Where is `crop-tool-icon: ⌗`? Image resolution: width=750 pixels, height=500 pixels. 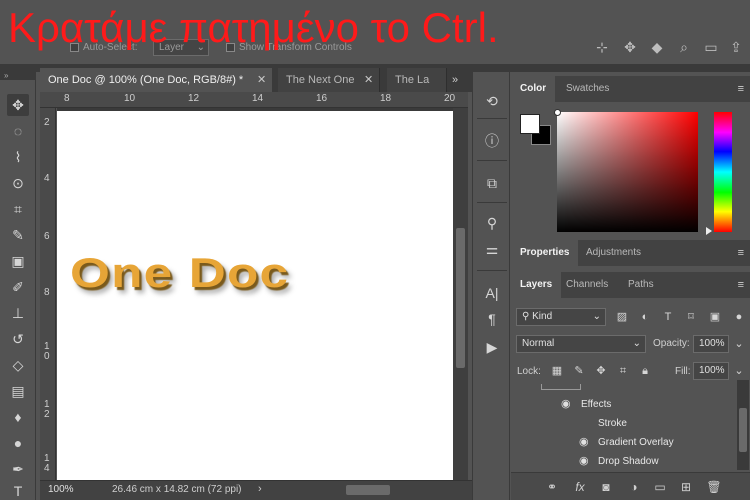
crop-tool-icon: ⌗ is located at coordinates (18, 209).